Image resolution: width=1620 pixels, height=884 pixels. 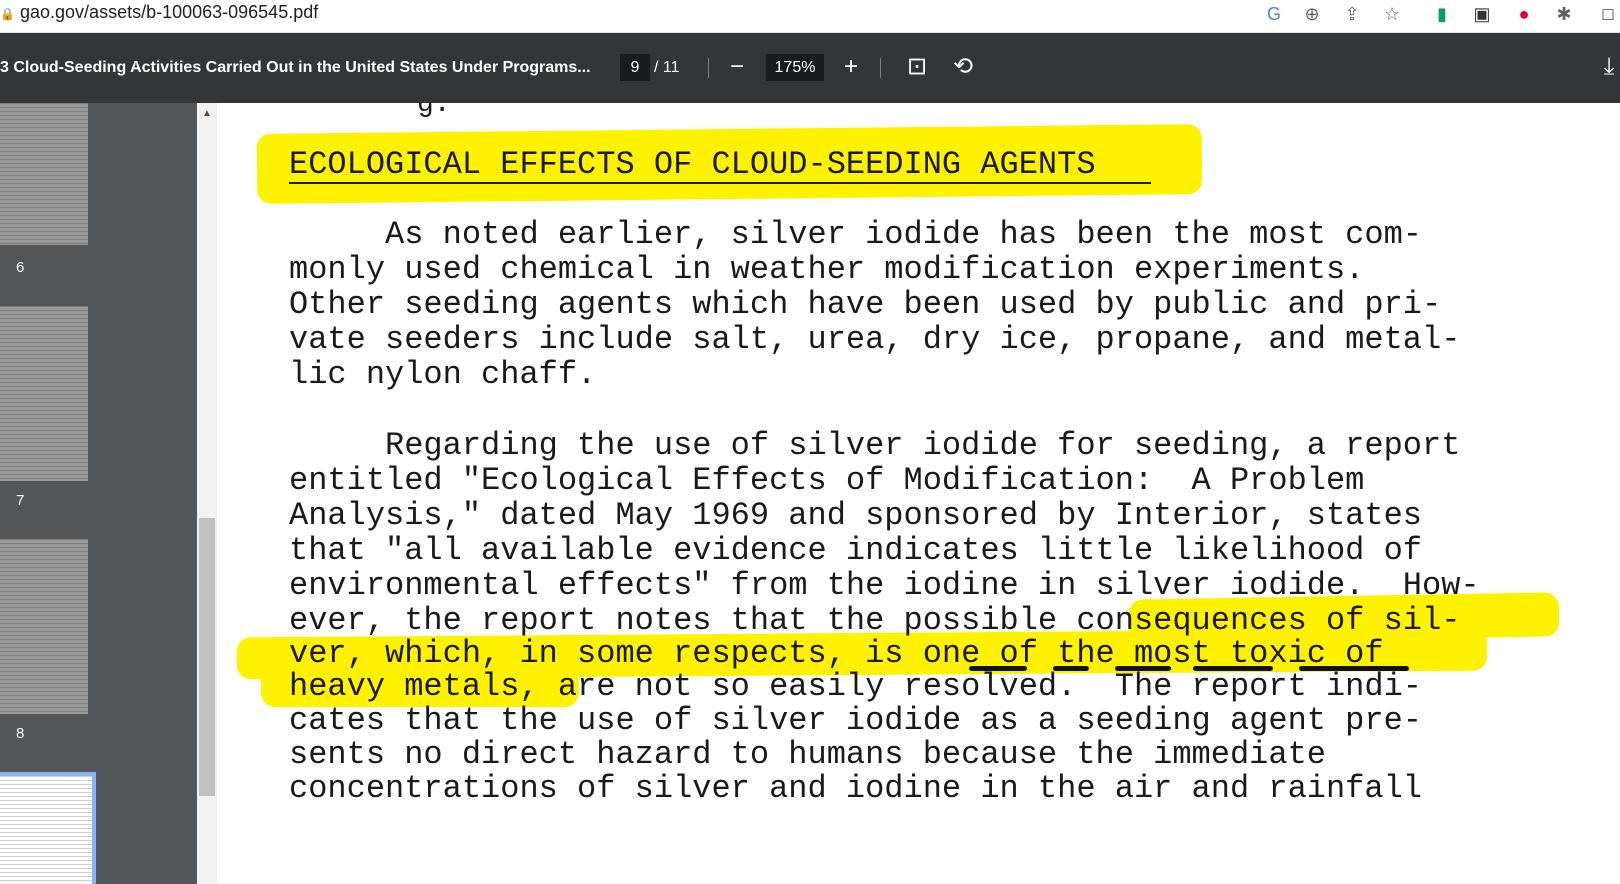 What do you see at coordinates (207, 657) in the screenshot?
I see `scrollbar-thumb` at bounding box center [207, 657].